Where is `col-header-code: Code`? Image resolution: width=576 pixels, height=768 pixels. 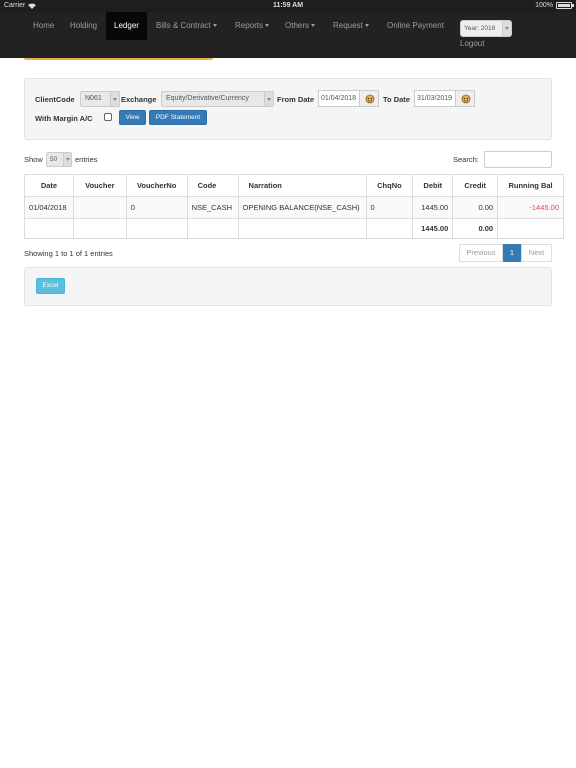 col-header-code: Code is located at coordinates (212, 185).